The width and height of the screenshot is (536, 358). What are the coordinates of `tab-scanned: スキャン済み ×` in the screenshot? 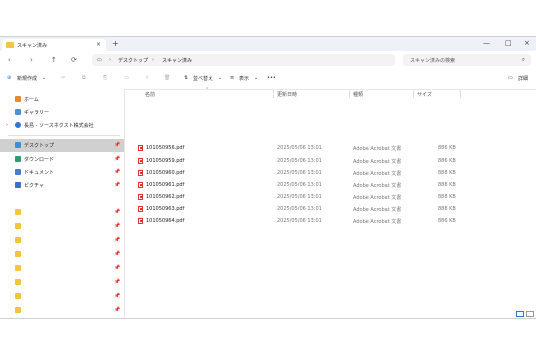 It's located at (54, 45).